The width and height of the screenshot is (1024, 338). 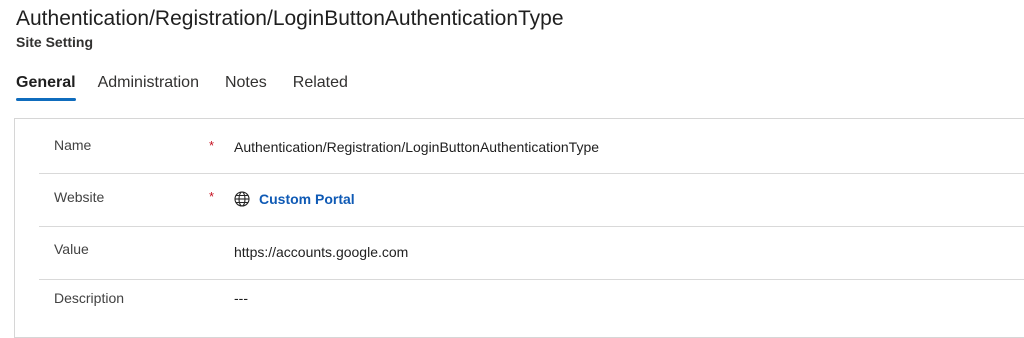 I want to click on description-field: ---, so click(x=241, y=298).